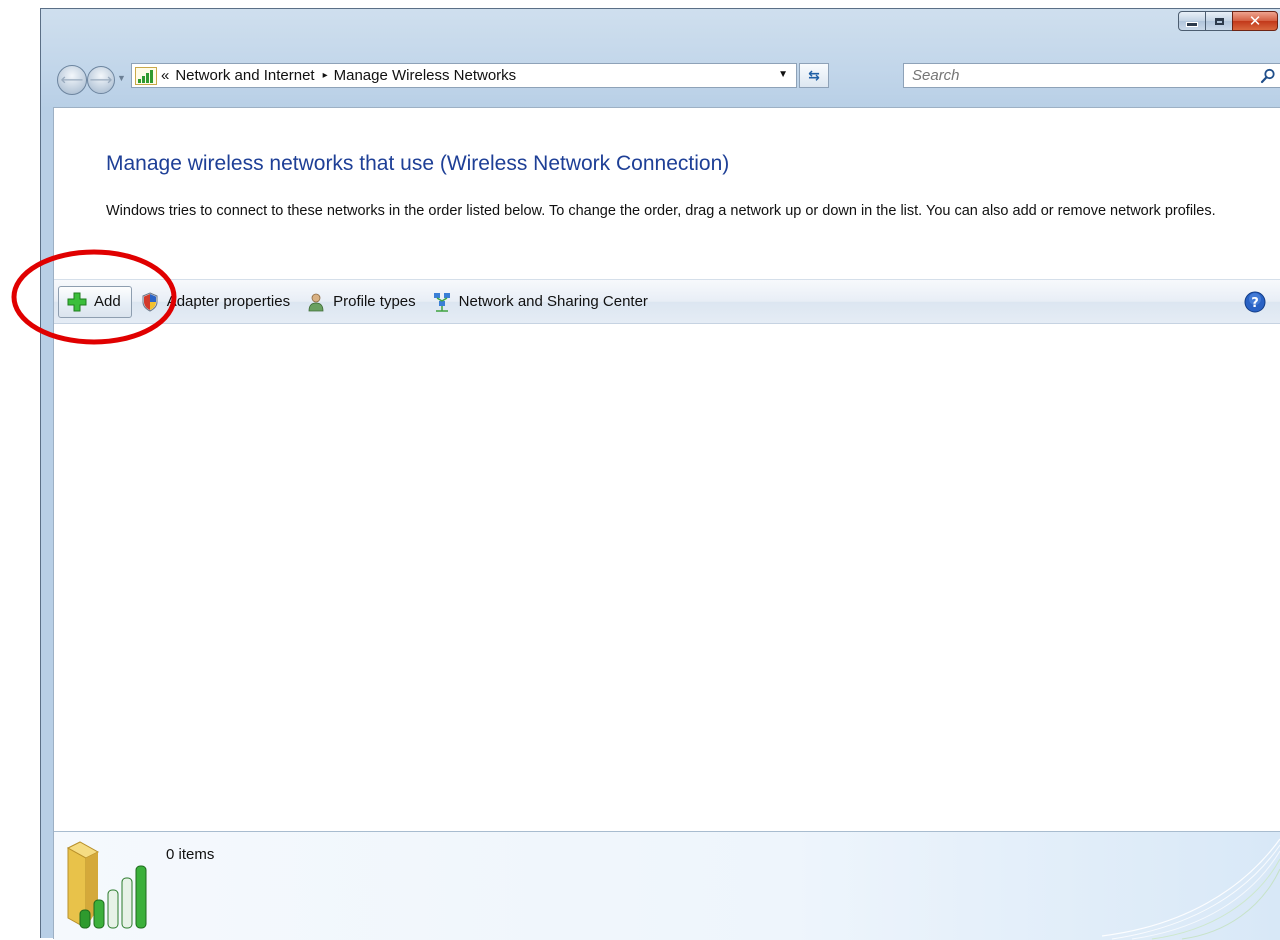  Describe the element at coordinates (165, 75) in the screenshot. I see `address-overflow: «` at that location.